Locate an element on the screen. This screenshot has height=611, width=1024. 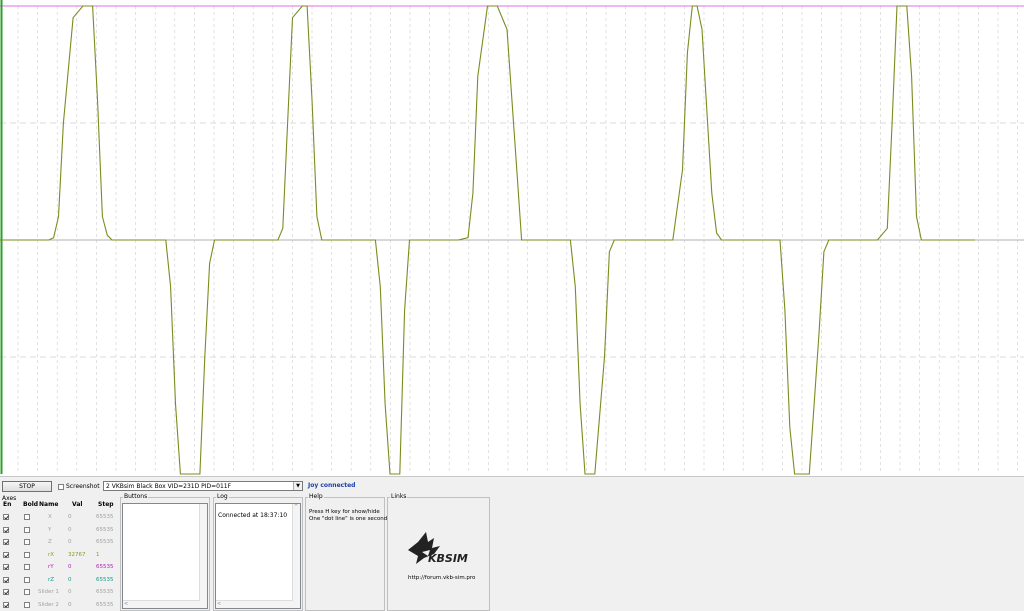
log-vscroll: ^ is located at coordinates (296, 556).